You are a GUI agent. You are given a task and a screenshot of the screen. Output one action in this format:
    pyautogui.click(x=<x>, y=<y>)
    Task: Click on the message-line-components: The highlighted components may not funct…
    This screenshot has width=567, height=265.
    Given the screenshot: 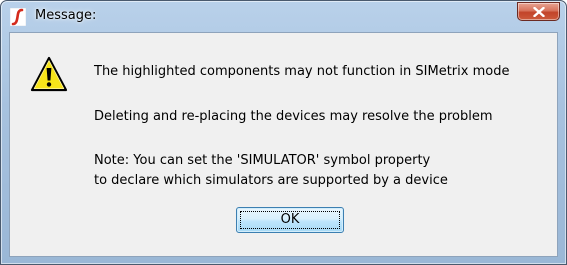 What is the action you would take?
    pyautogui.click(x=302, y=71)
    